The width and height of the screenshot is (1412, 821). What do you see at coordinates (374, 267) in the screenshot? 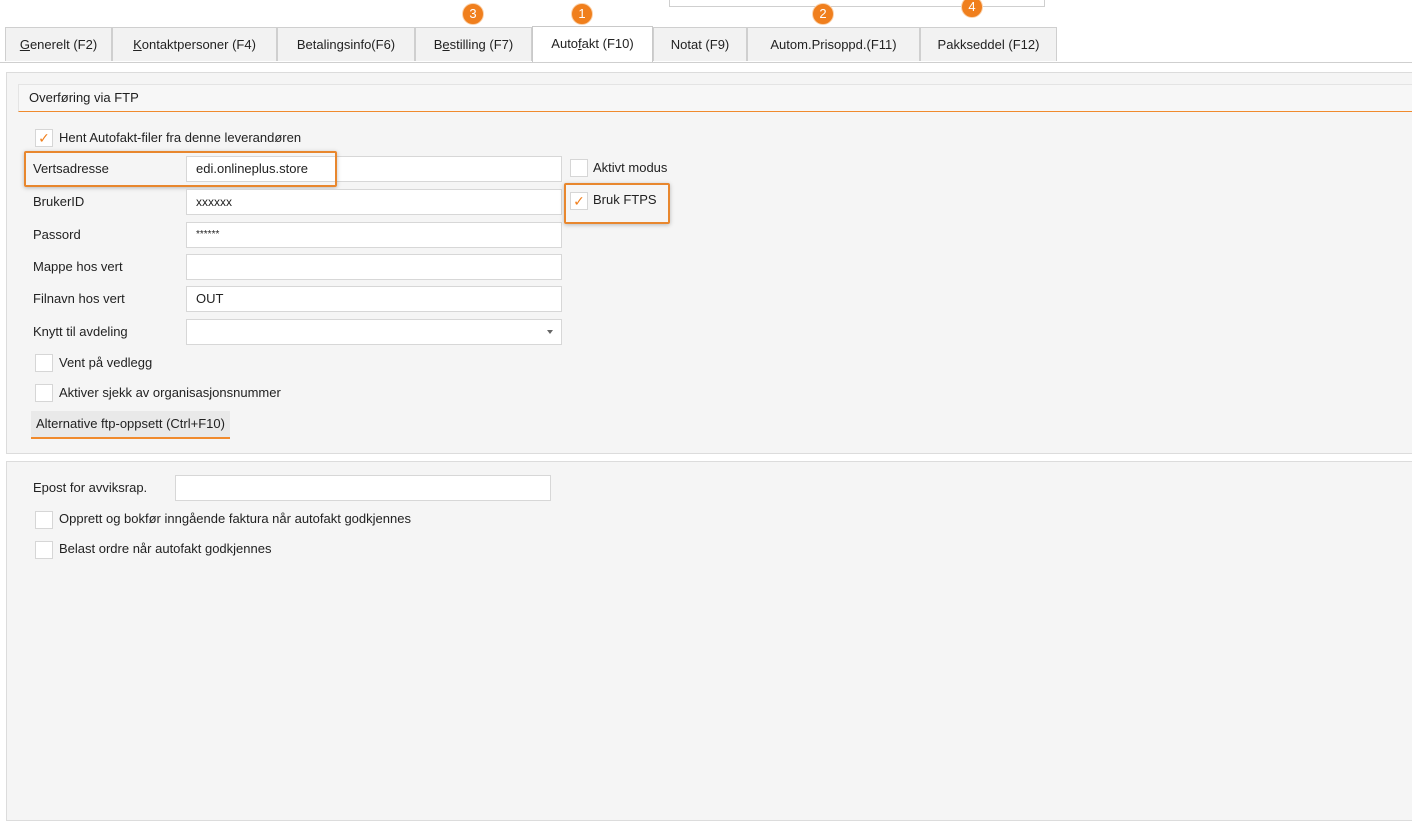
I see `folder-field` at bounding box center [374, 267].